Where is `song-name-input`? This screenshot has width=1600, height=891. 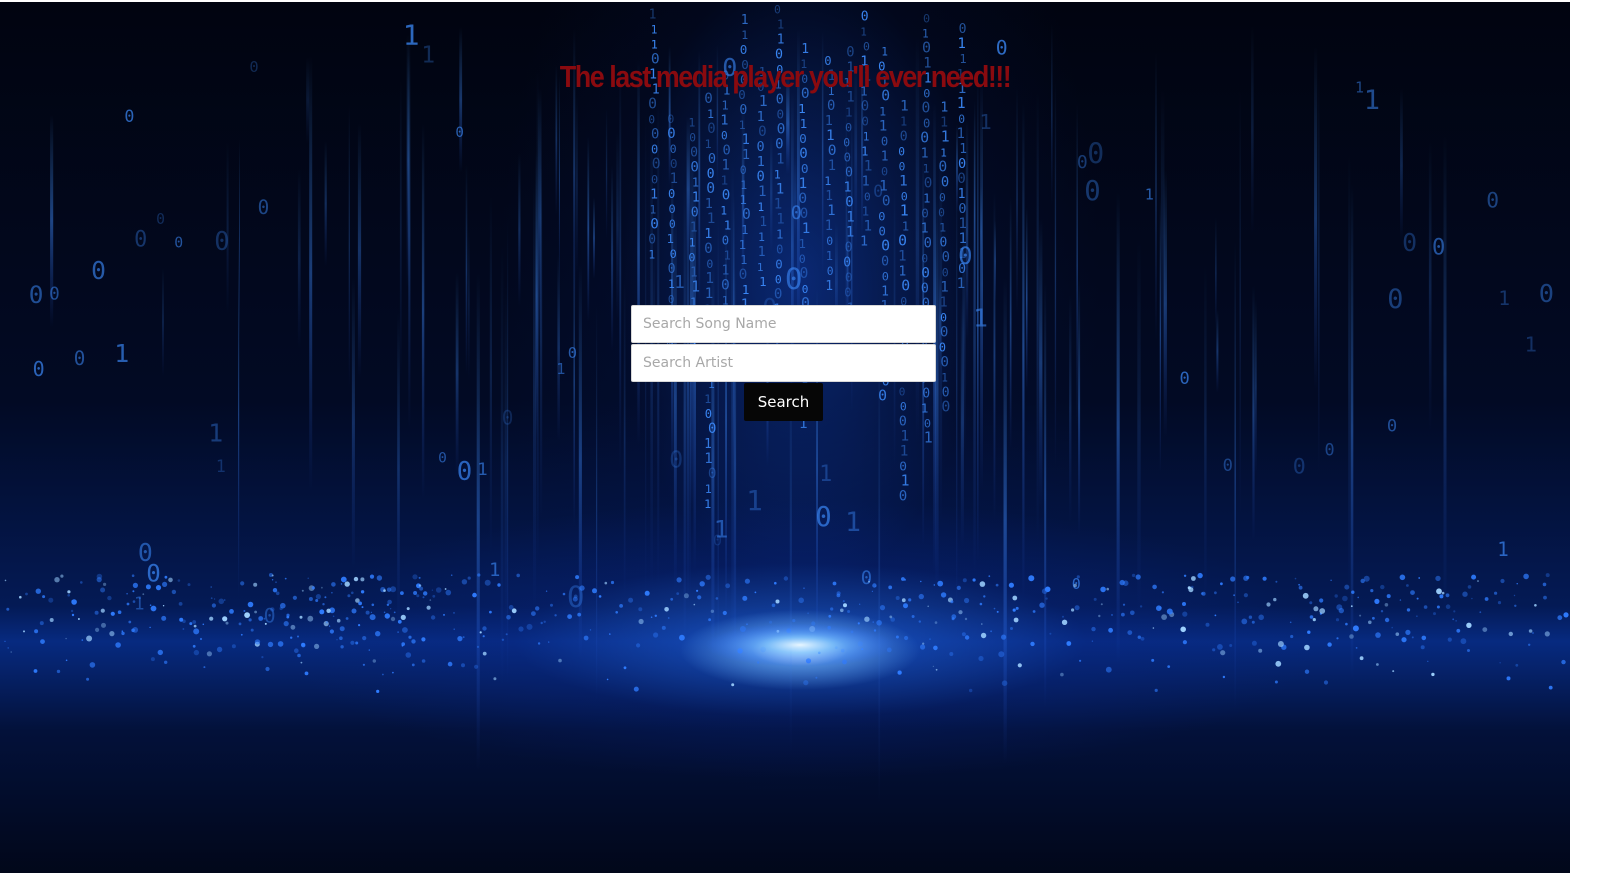 song-name-input is located at coordinates (783, 324).